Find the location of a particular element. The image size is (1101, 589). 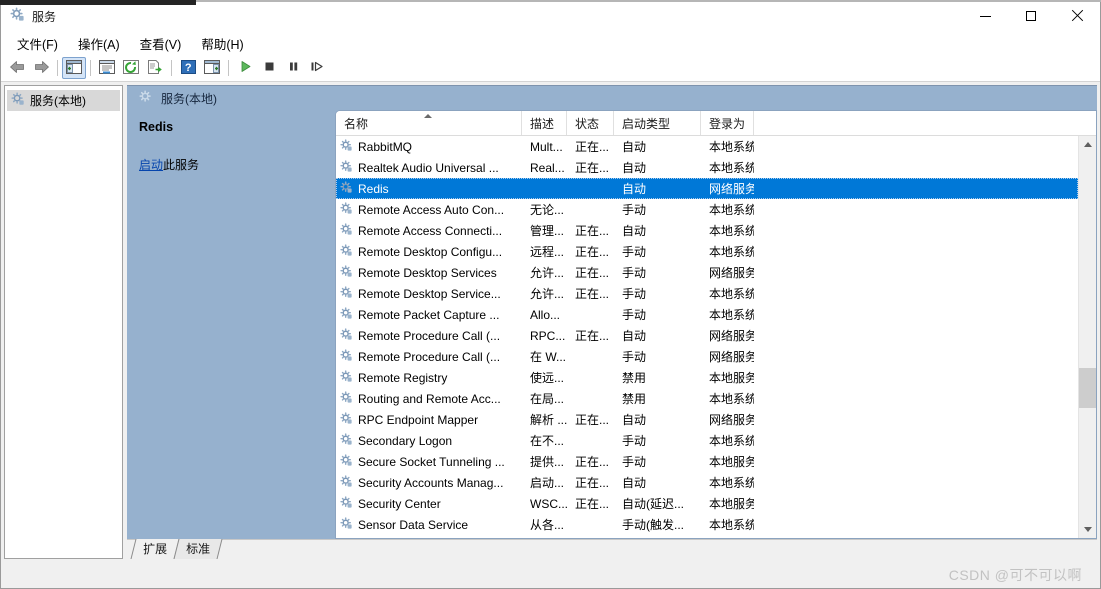

table-row: Redis 自动 网络服务 is located at coordinates (707, 188).